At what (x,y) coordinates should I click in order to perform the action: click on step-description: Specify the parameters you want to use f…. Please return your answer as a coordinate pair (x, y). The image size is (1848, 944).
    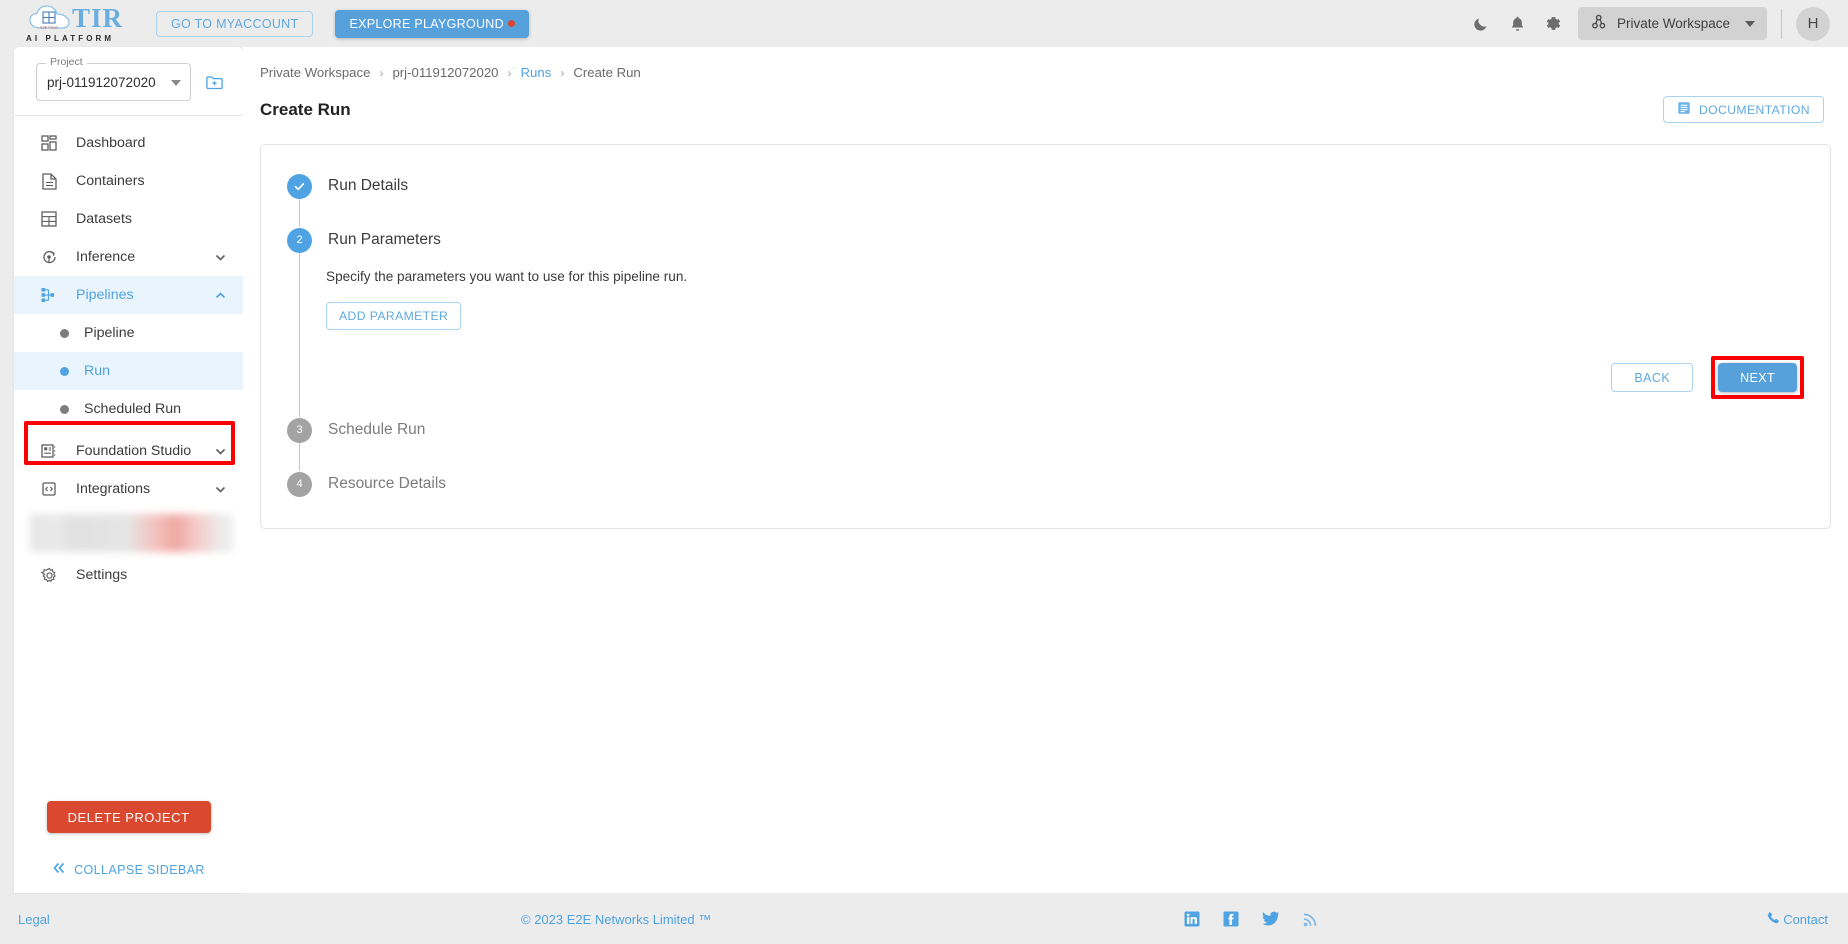
    Looking at the image, I should click on (507, 276).